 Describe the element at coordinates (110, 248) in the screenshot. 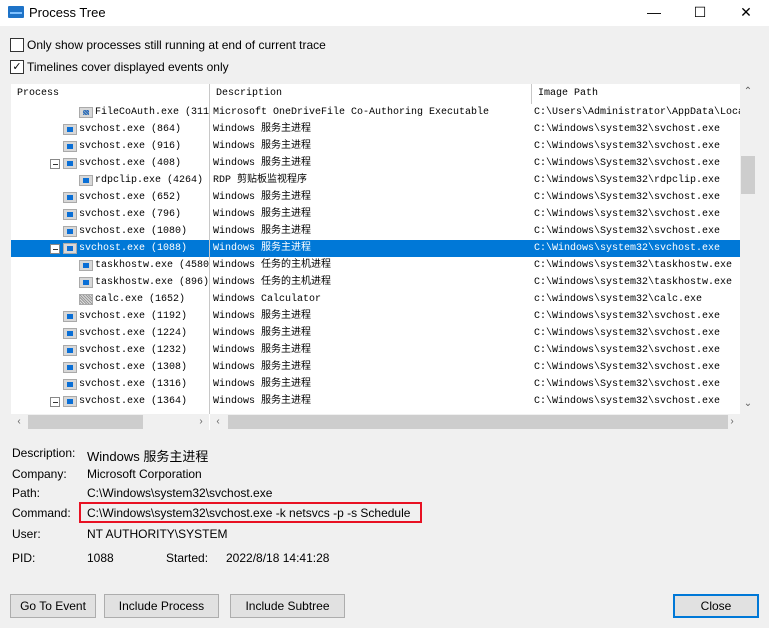

I see `process-cell: svchost.exe (1088)` at that location.